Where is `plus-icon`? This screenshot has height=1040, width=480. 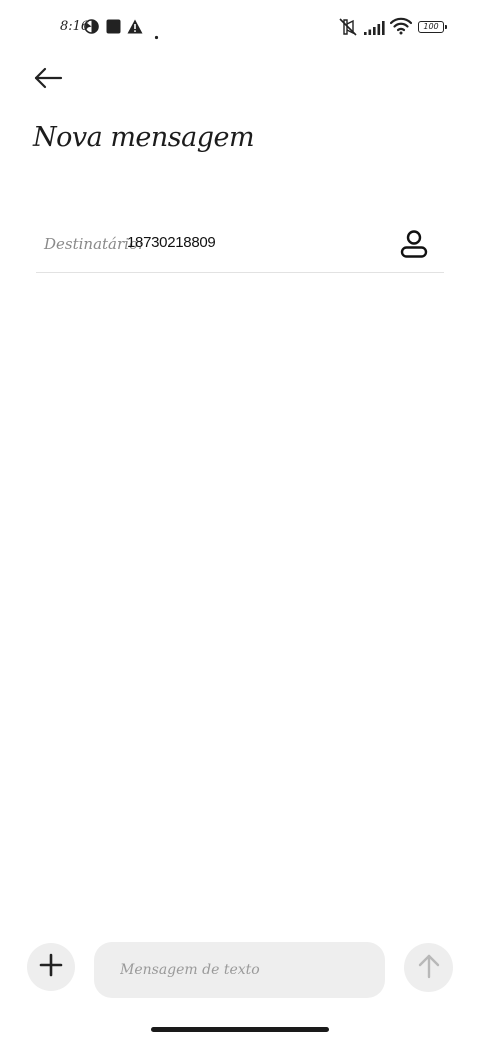 plus-icon is located at coordinates (51, 967).